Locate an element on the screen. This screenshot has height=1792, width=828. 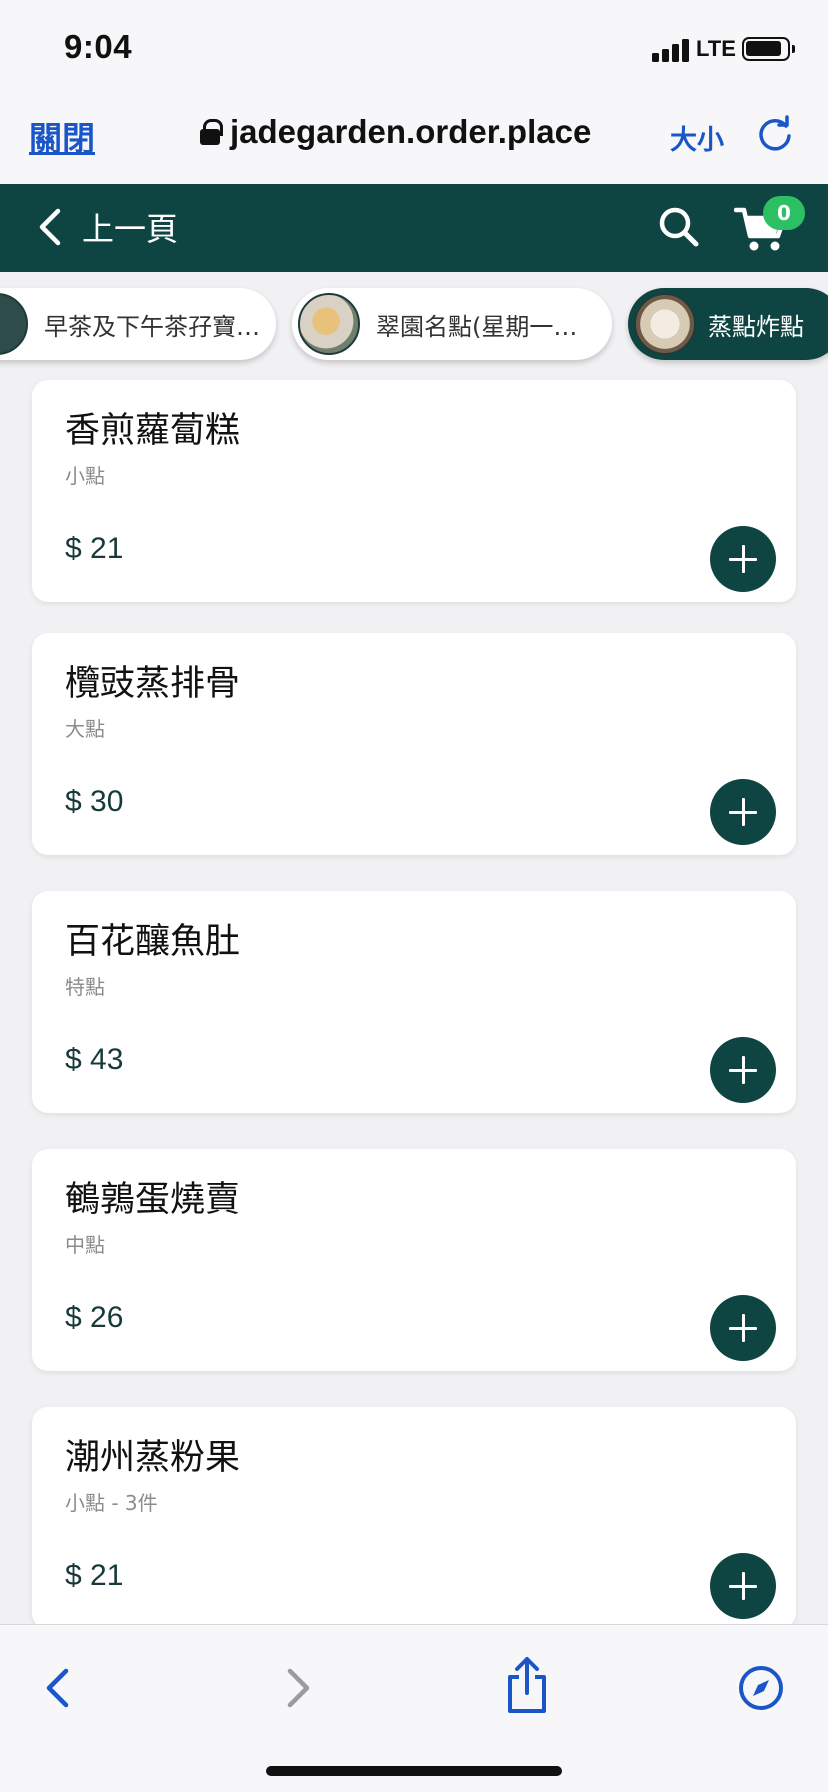
menu-item-card: 百花釀魚肚 特點 $ 43 is located at coordinates (414, 1002).